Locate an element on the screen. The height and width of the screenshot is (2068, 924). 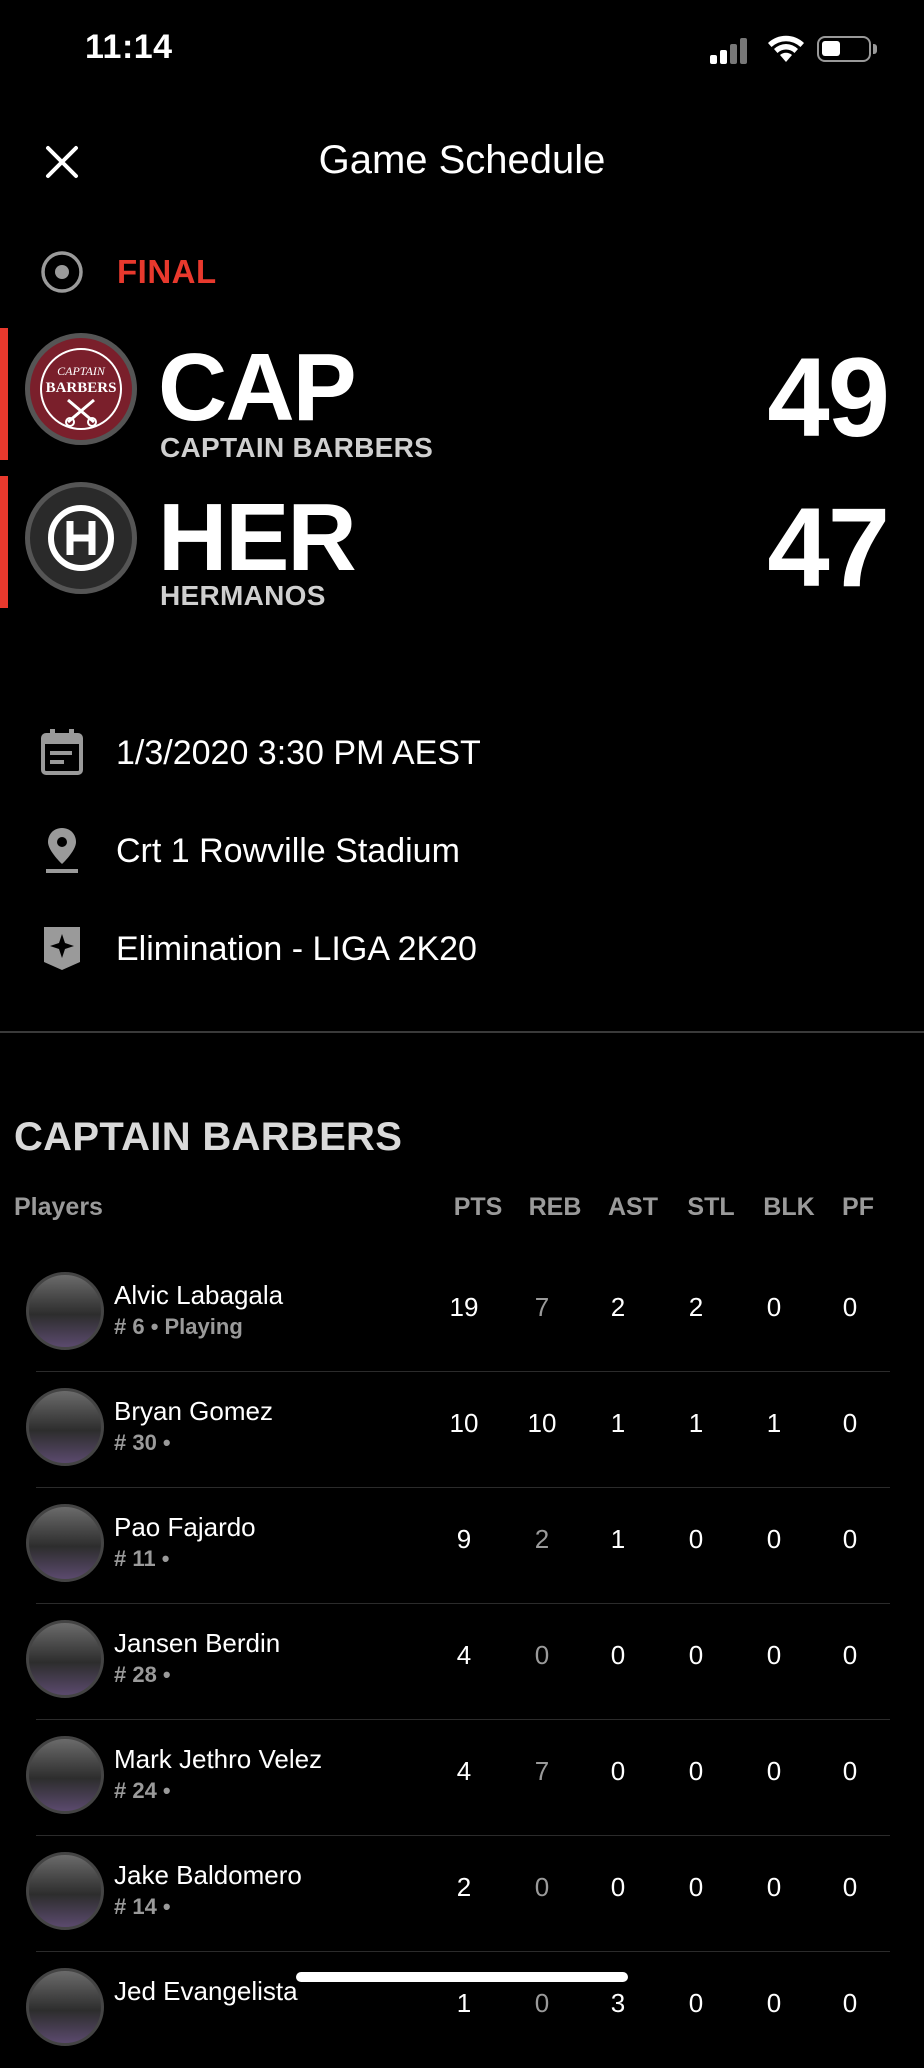
column-header-blk: BLK is located at coordinates (789, 1207).